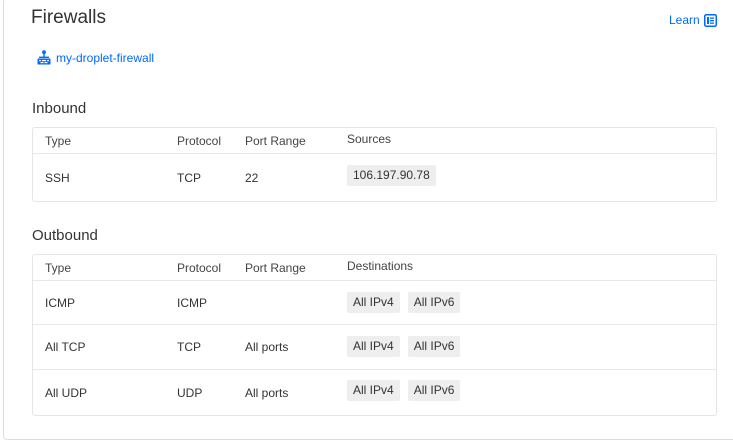  Describe the element at coordinates (65, 235) in the screenshot. I see `outbound-heading: Outbound` at that location.